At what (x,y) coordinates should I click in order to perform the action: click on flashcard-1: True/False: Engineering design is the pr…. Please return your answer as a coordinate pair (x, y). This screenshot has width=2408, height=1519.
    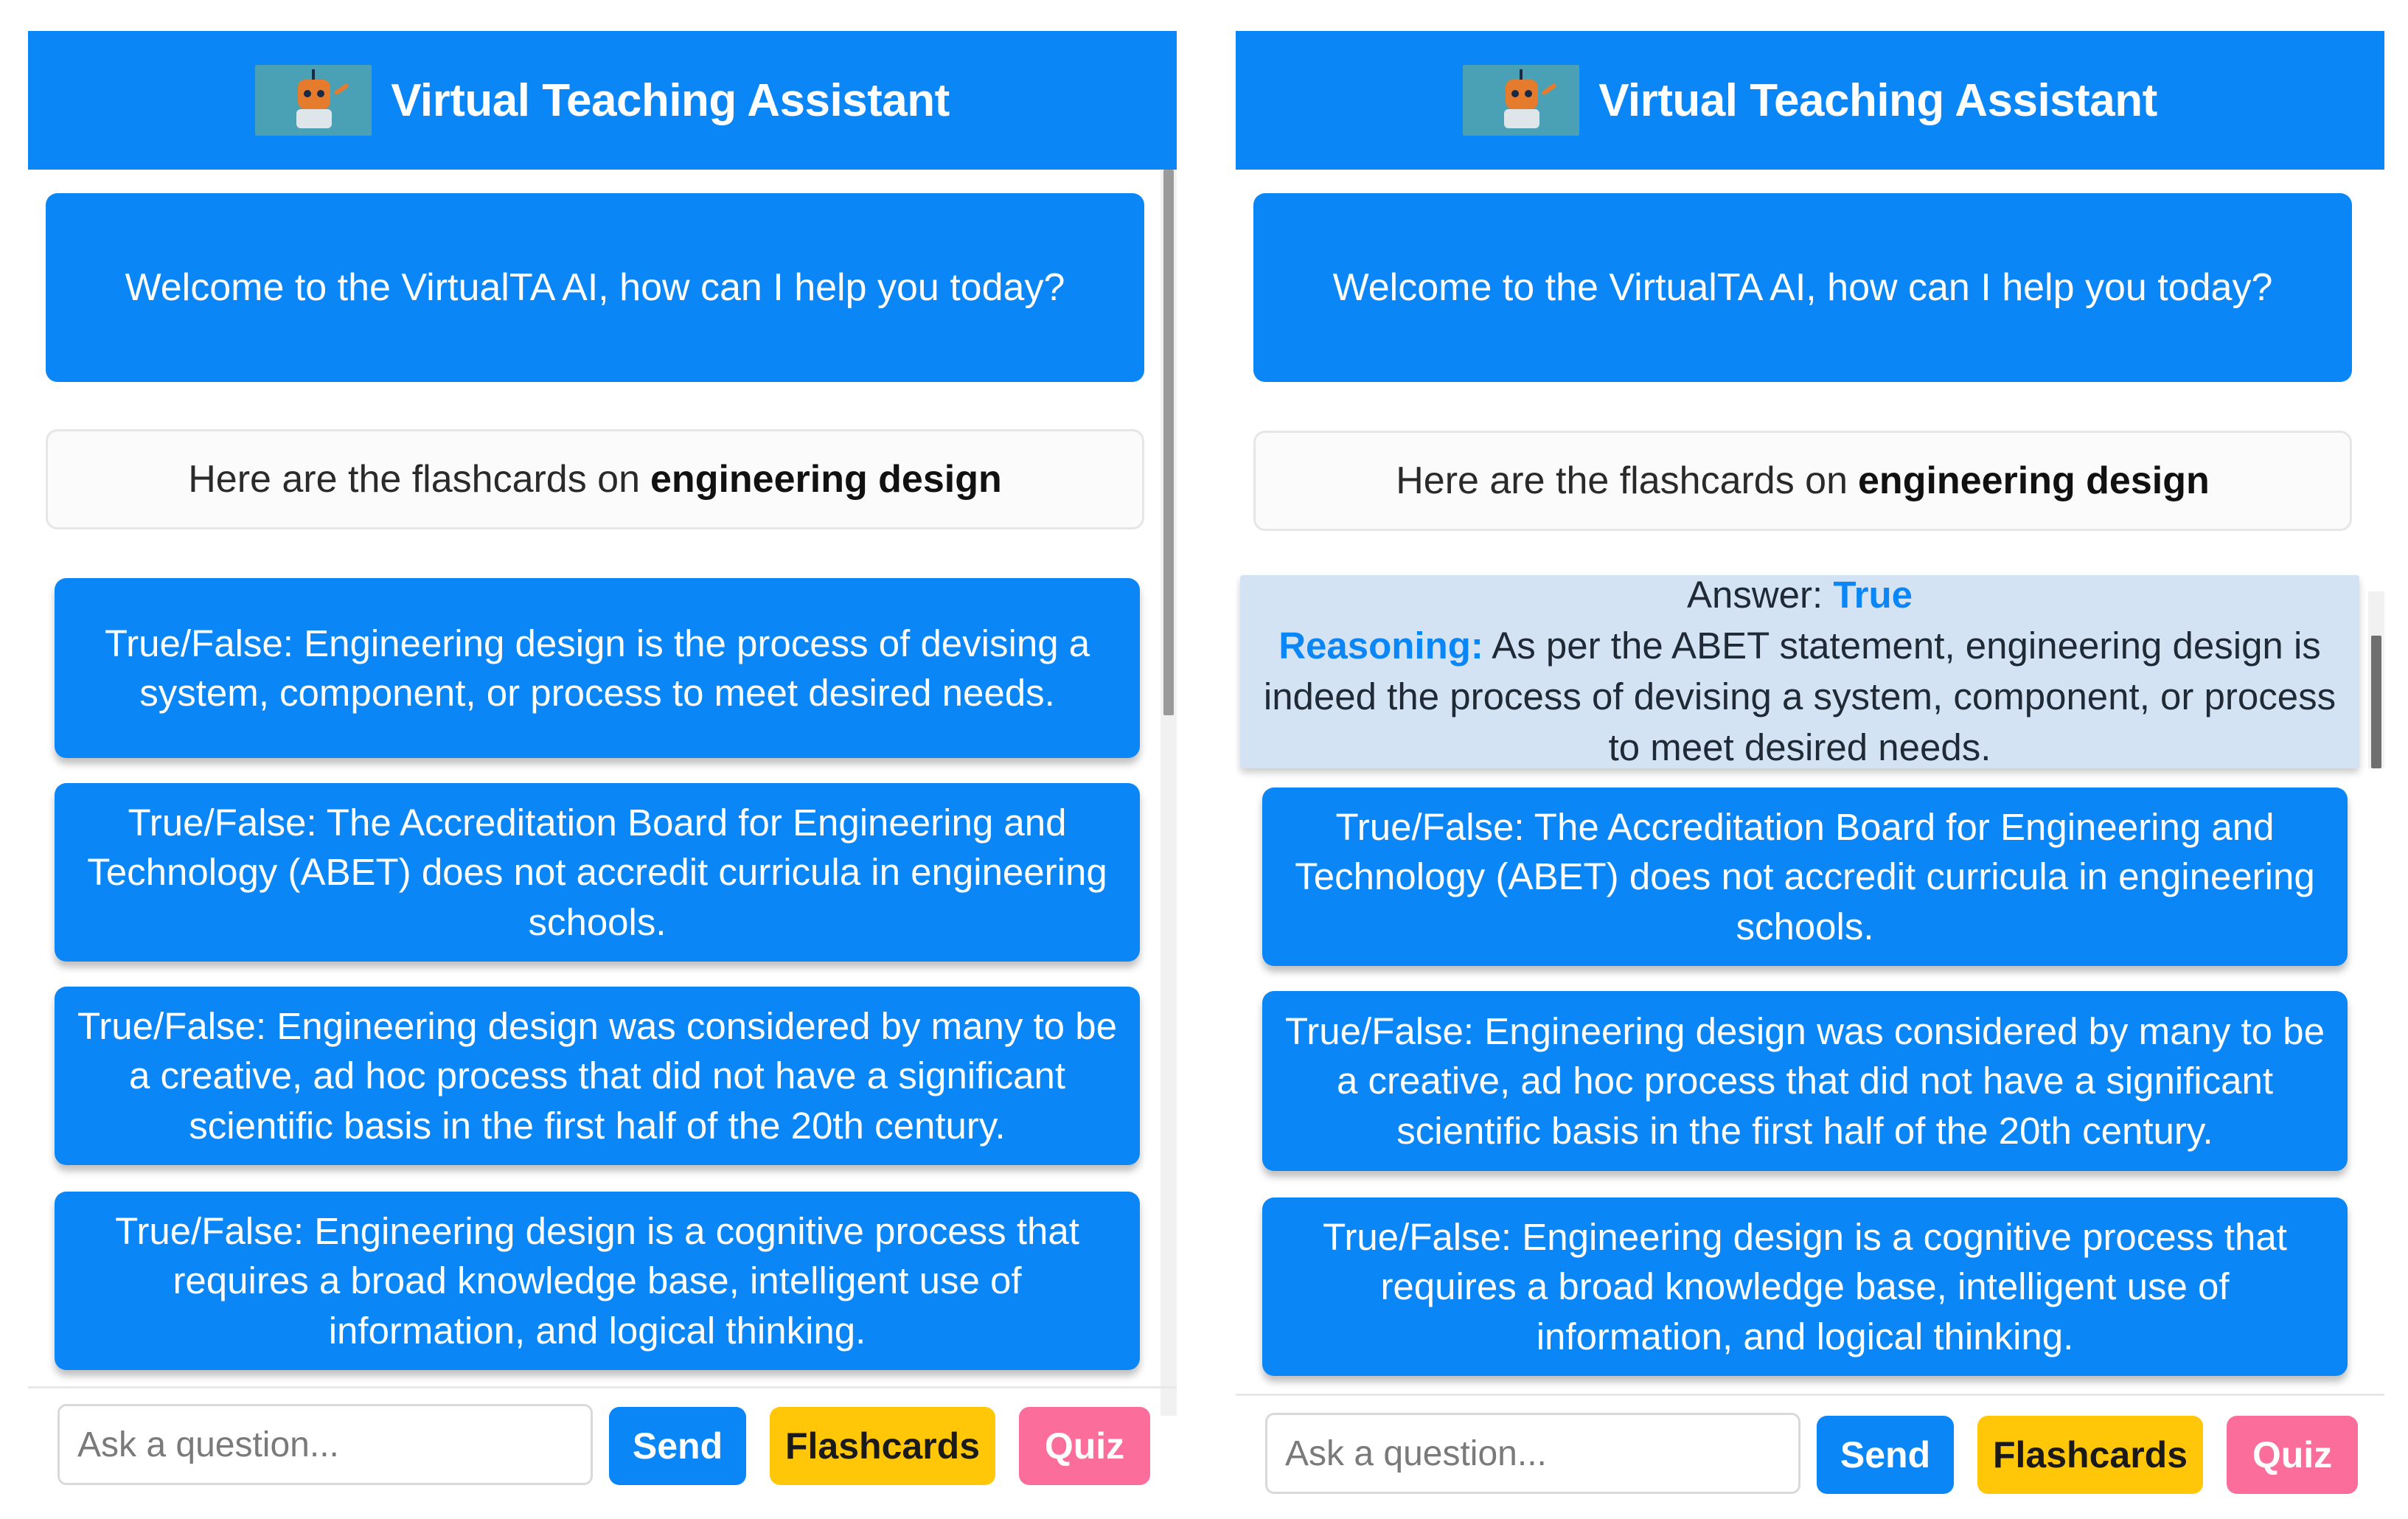
    Looking at the image, I should click on (597, 668).